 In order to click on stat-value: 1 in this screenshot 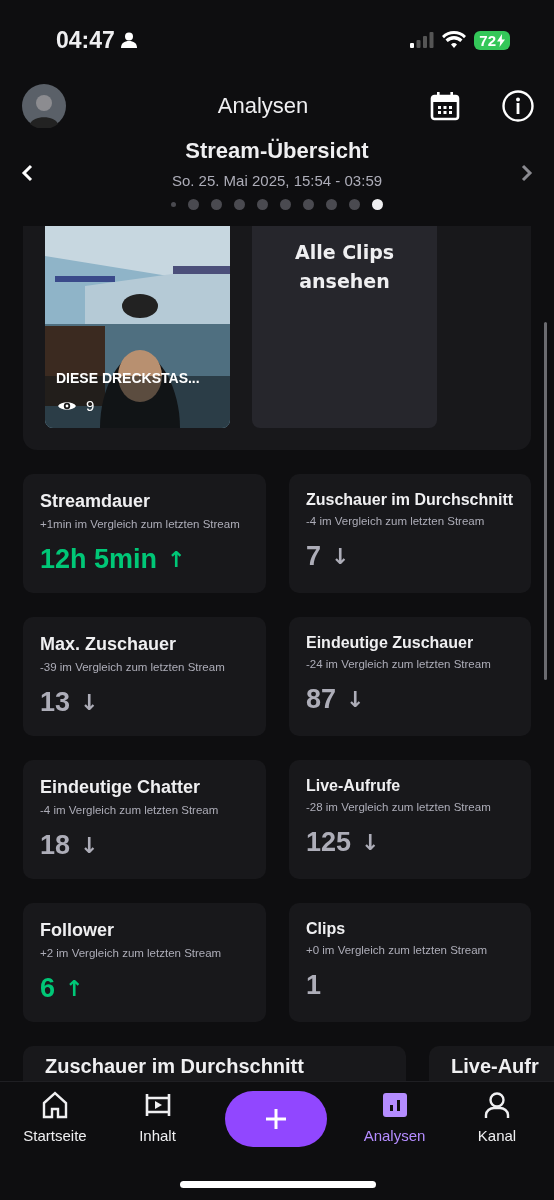, I will do `click(314, 985)`.